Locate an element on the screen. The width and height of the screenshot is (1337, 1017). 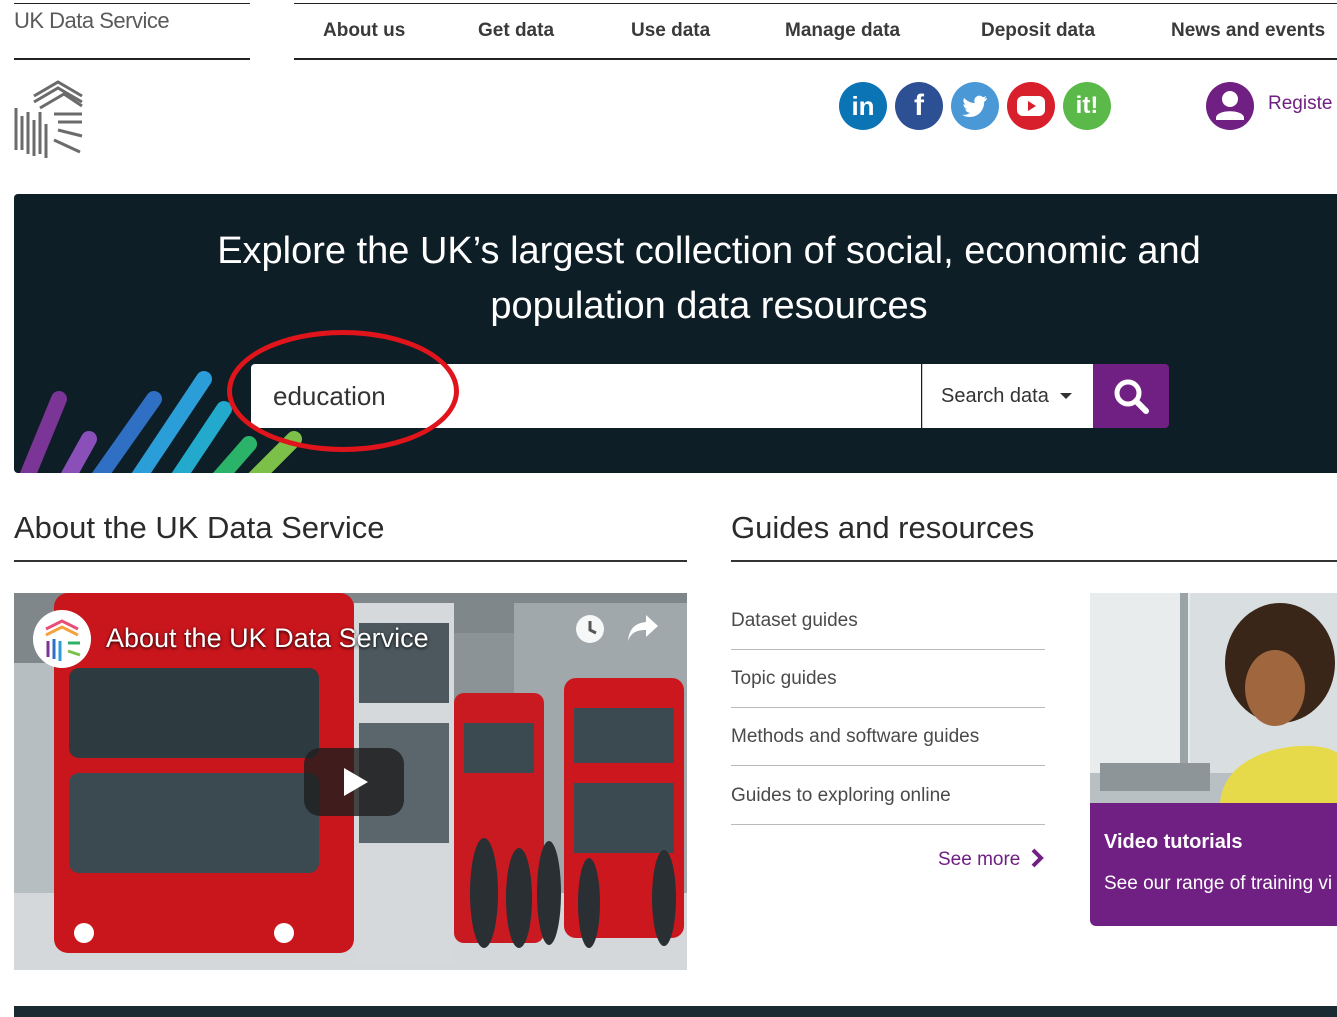
youtube-icon is located at coordinates (1031, 106).